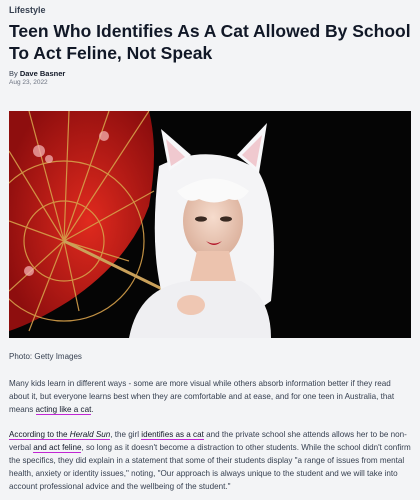  I want to click on link-herald-sun-title: Herald Sun, so click(90, 434).